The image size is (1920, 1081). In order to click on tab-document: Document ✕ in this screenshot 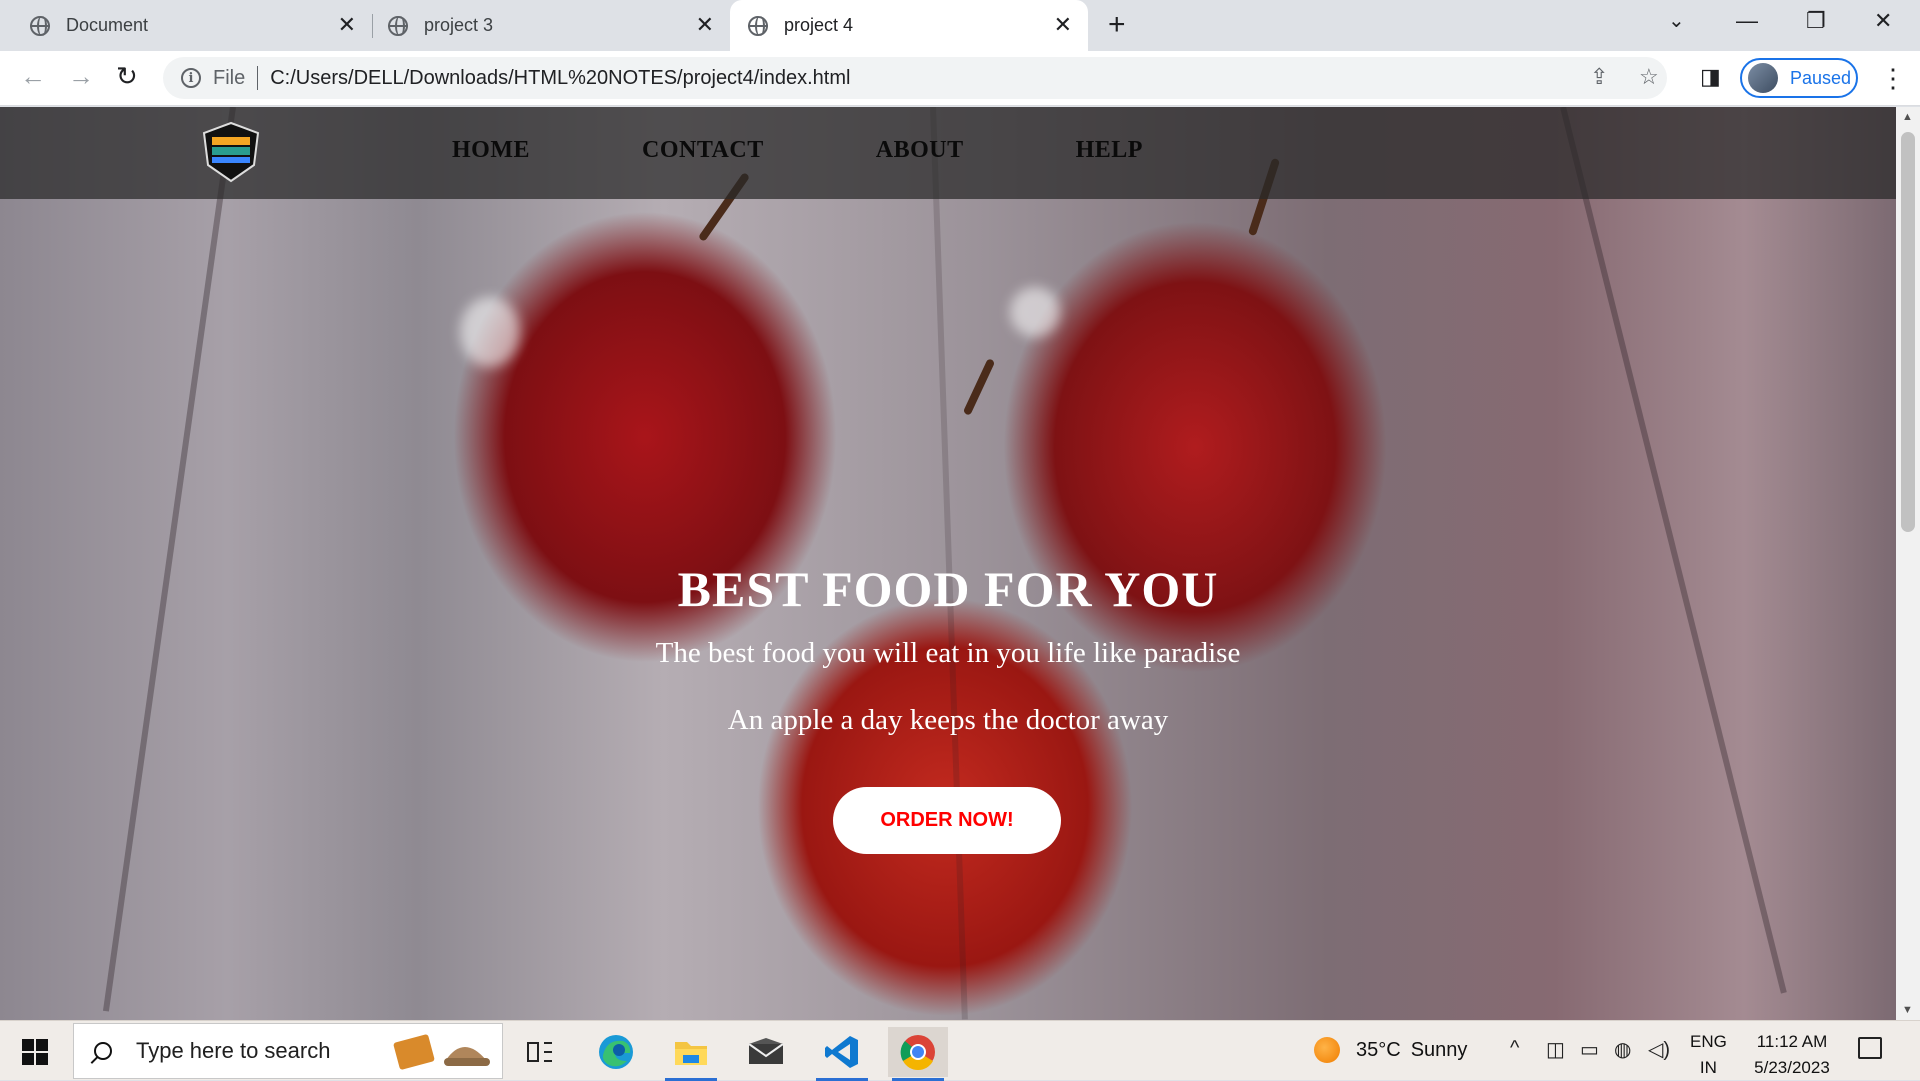, I will do `click(186, 25)`.